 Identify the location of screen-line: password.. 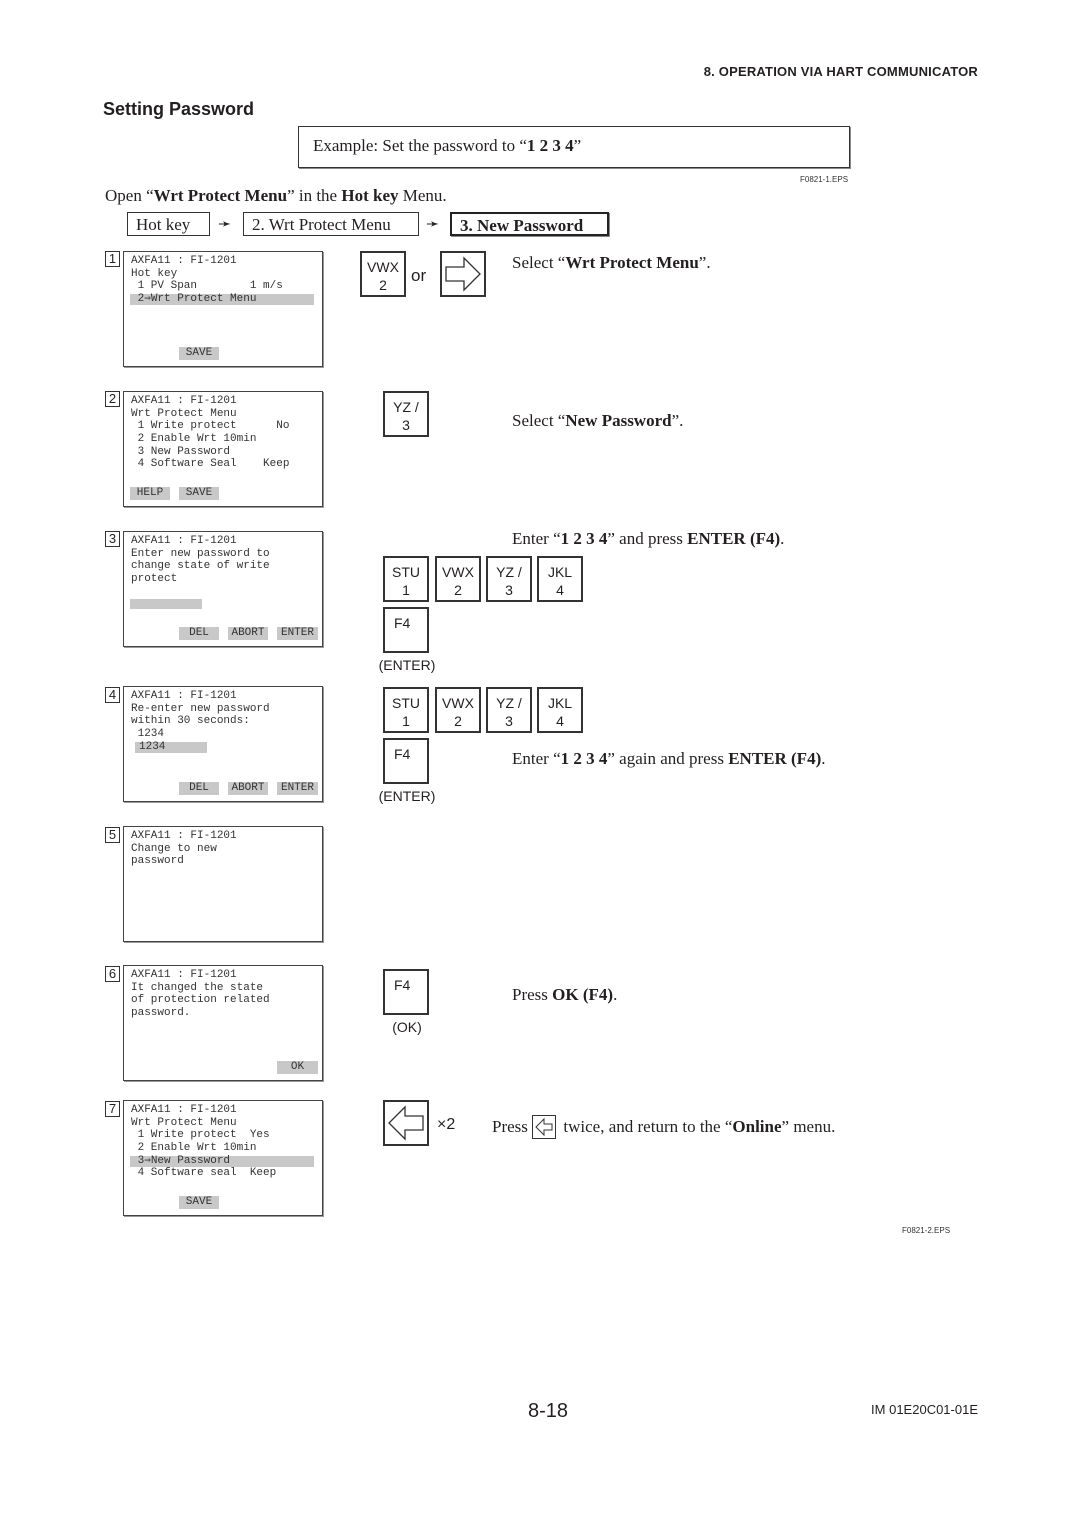
(161, 1013).